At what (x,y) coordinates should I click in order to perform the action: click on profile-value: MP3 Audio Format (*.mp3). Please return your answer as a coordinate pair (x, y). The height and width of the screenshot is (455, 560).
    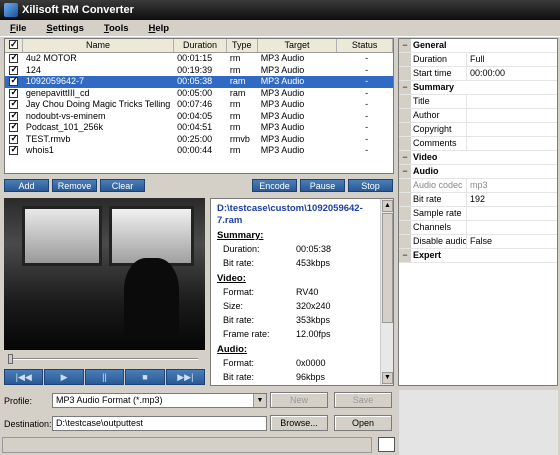
    Looking at the image, I should click on (109, 400).